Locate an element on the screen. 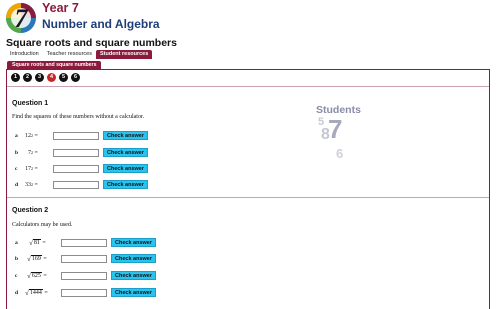 Image resolution: width=497 pixels, height=309 pixels. item-expression: 17 2 = is located at coordinates (31, 168).